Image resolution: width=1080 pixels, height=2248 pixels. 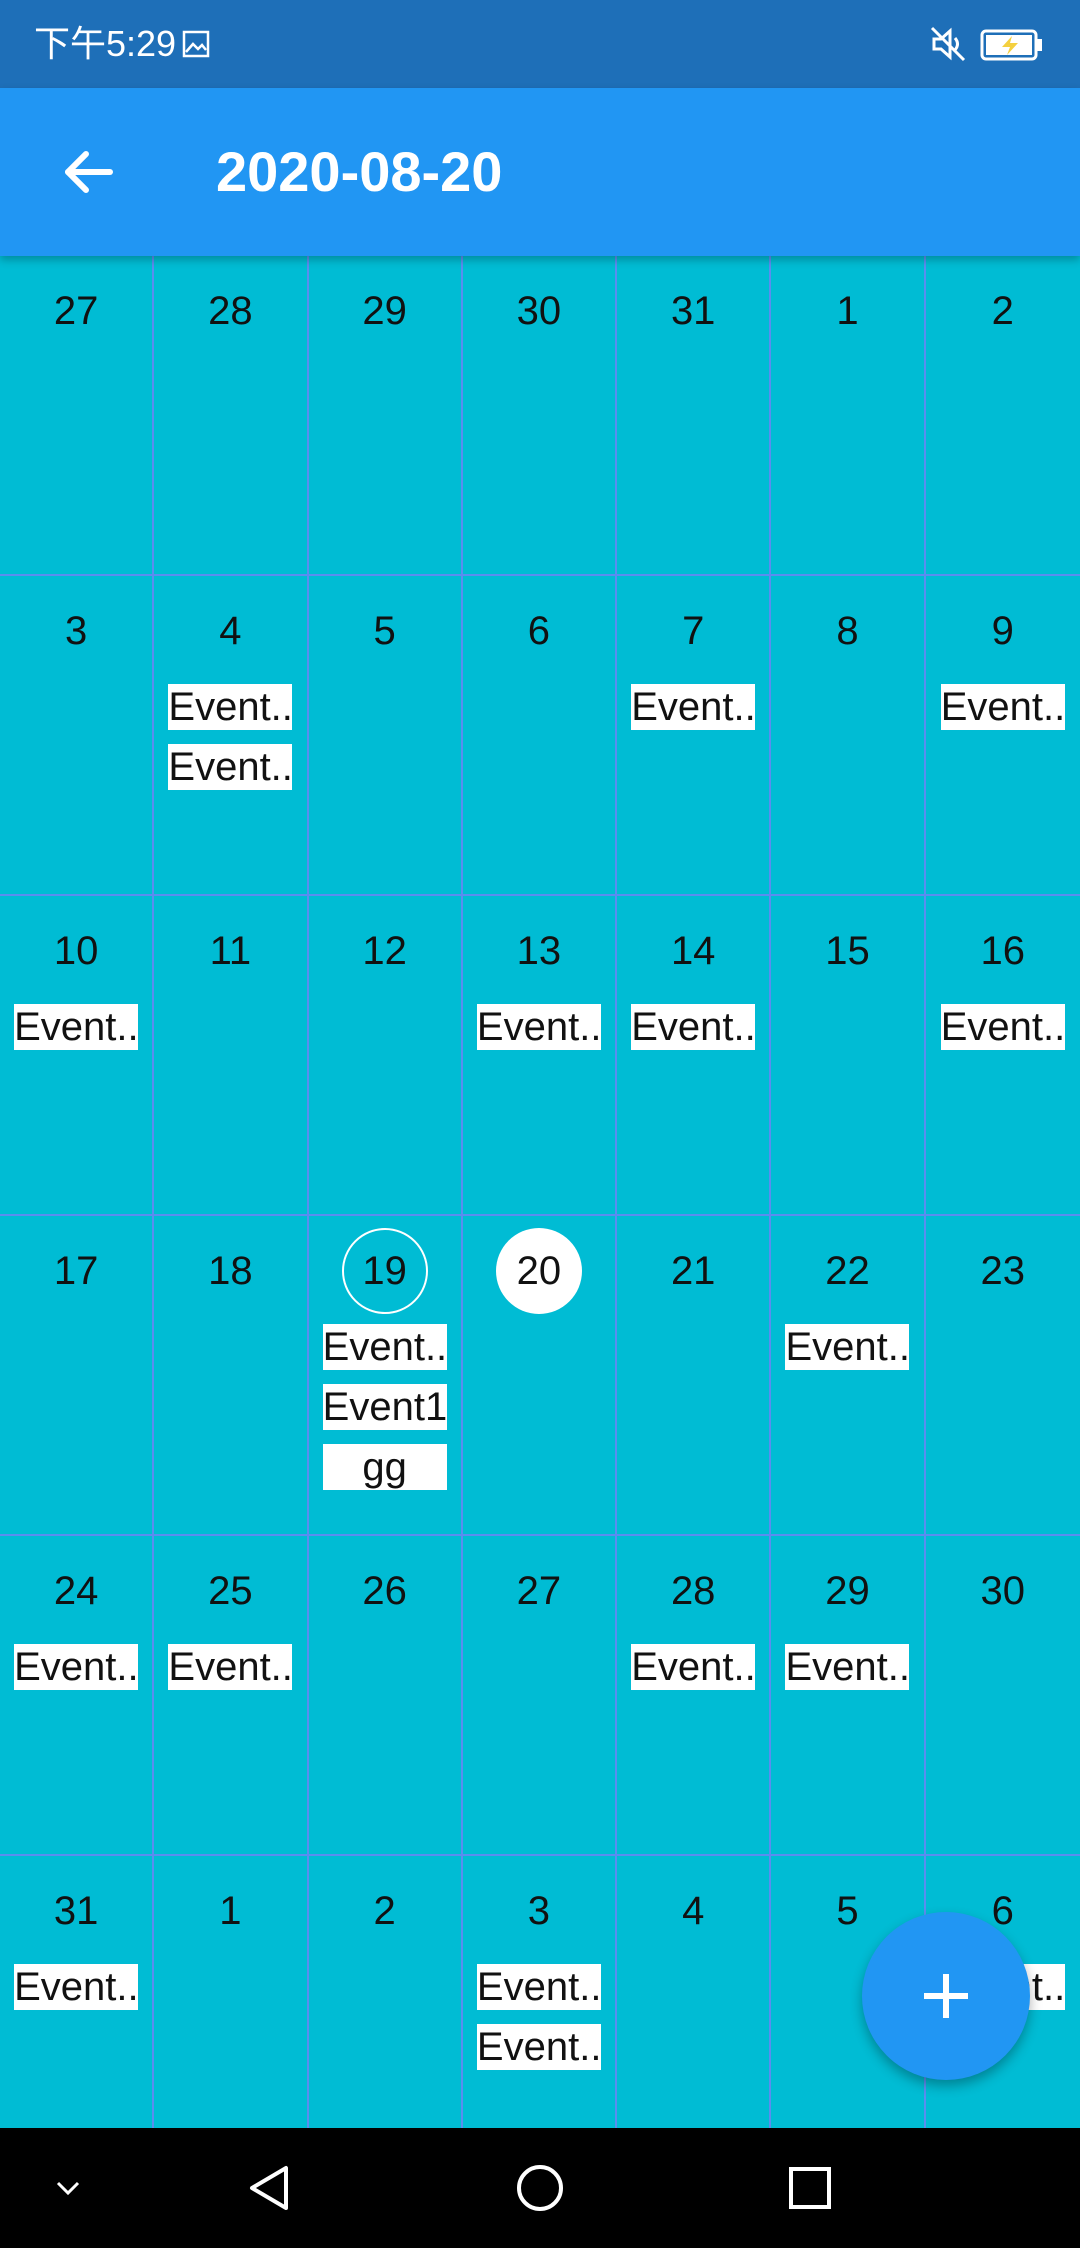 I want to click on day-number: 1, so click(x=230, y=1910).